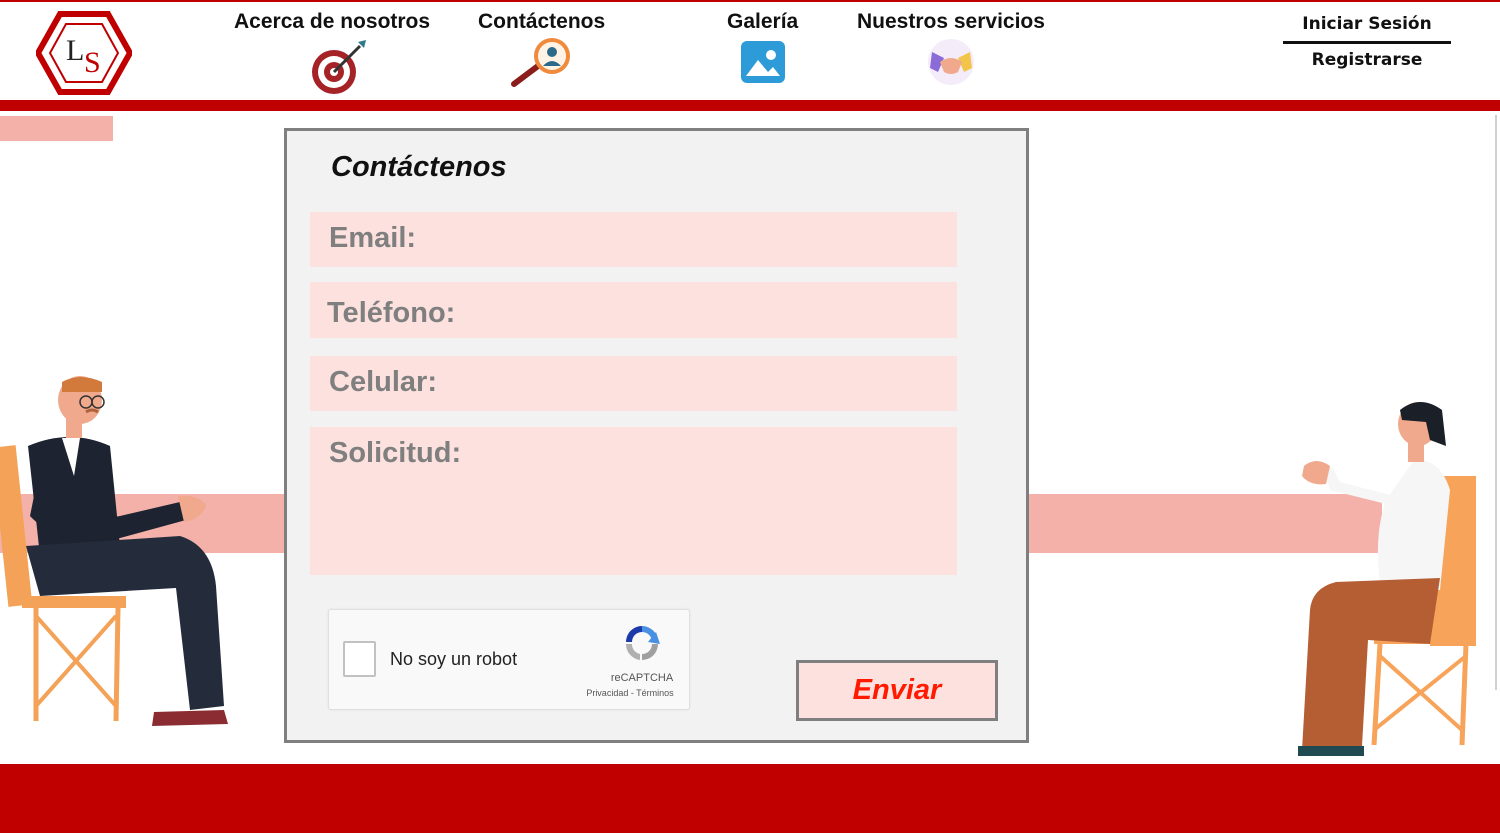 This screenshot has width=1500, height=833. Describe the element at coordinates (454, 659) in the screenshot. I see `captcha-label: No soy un robot` at that location.